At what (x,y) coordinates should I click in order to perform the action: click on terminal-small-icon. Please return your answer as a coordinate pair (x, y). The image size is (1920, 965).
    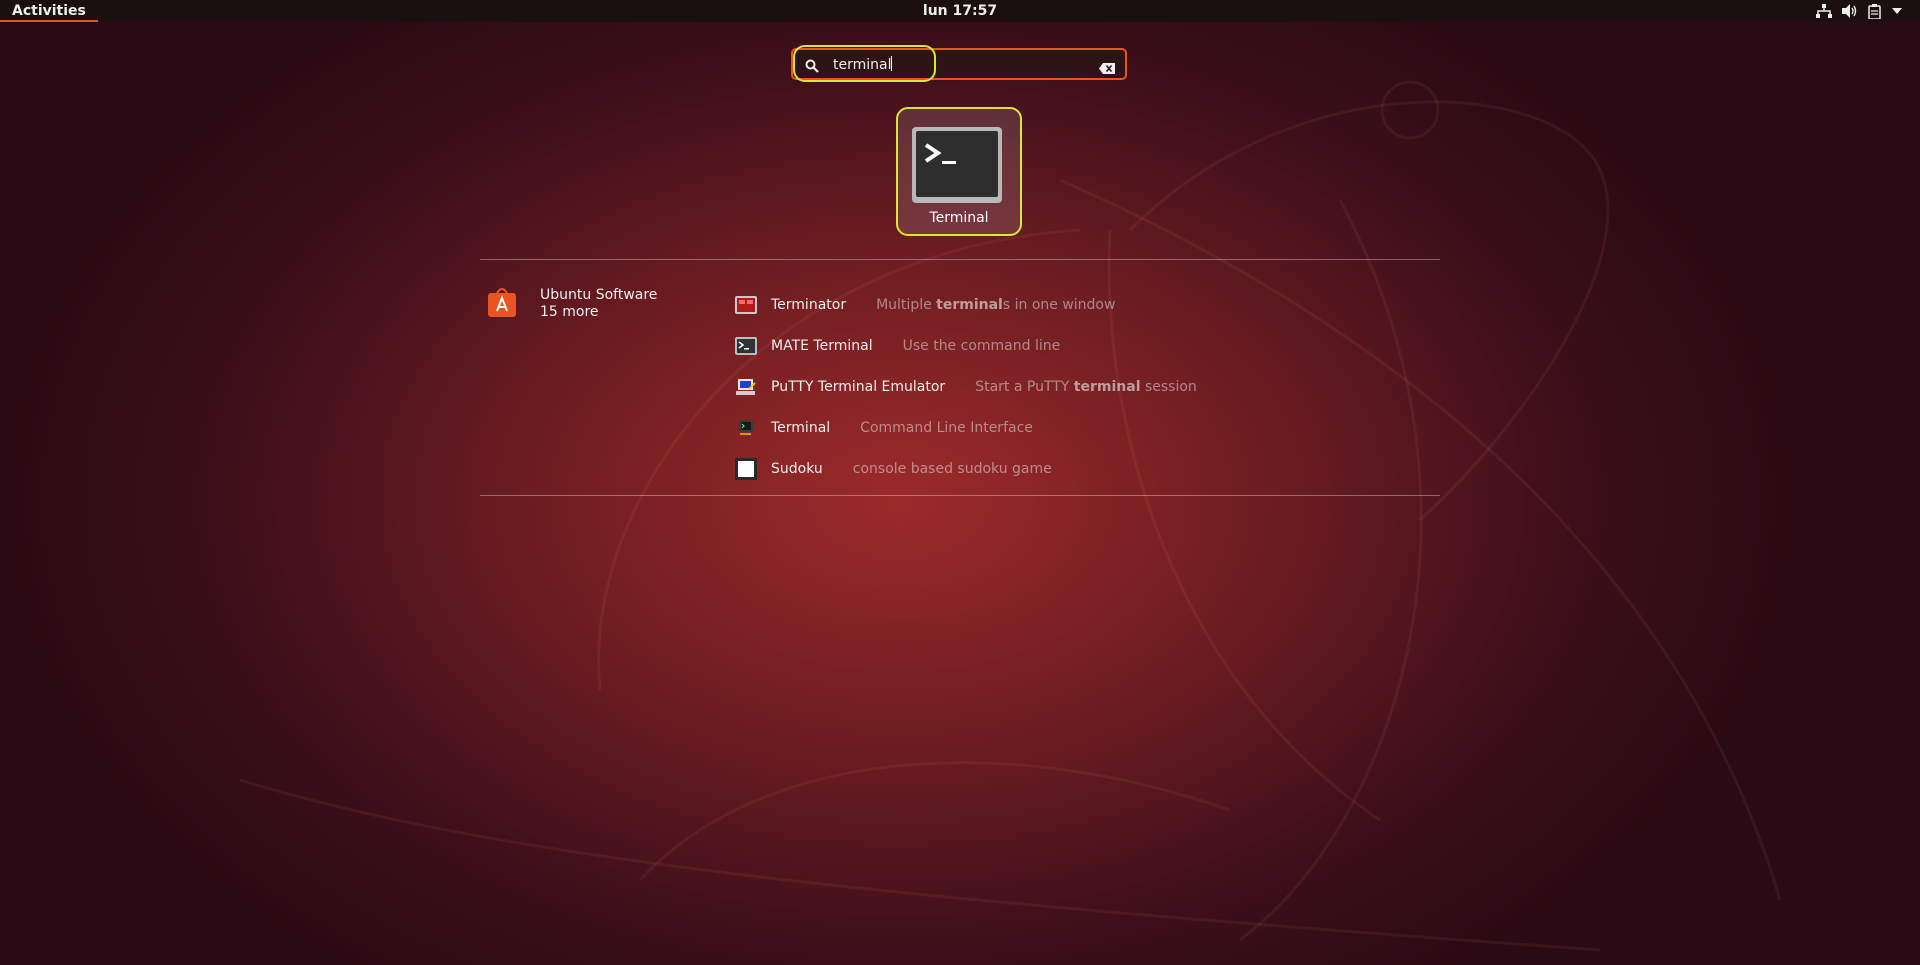
    Looking at the image, I should click on (746, 428).